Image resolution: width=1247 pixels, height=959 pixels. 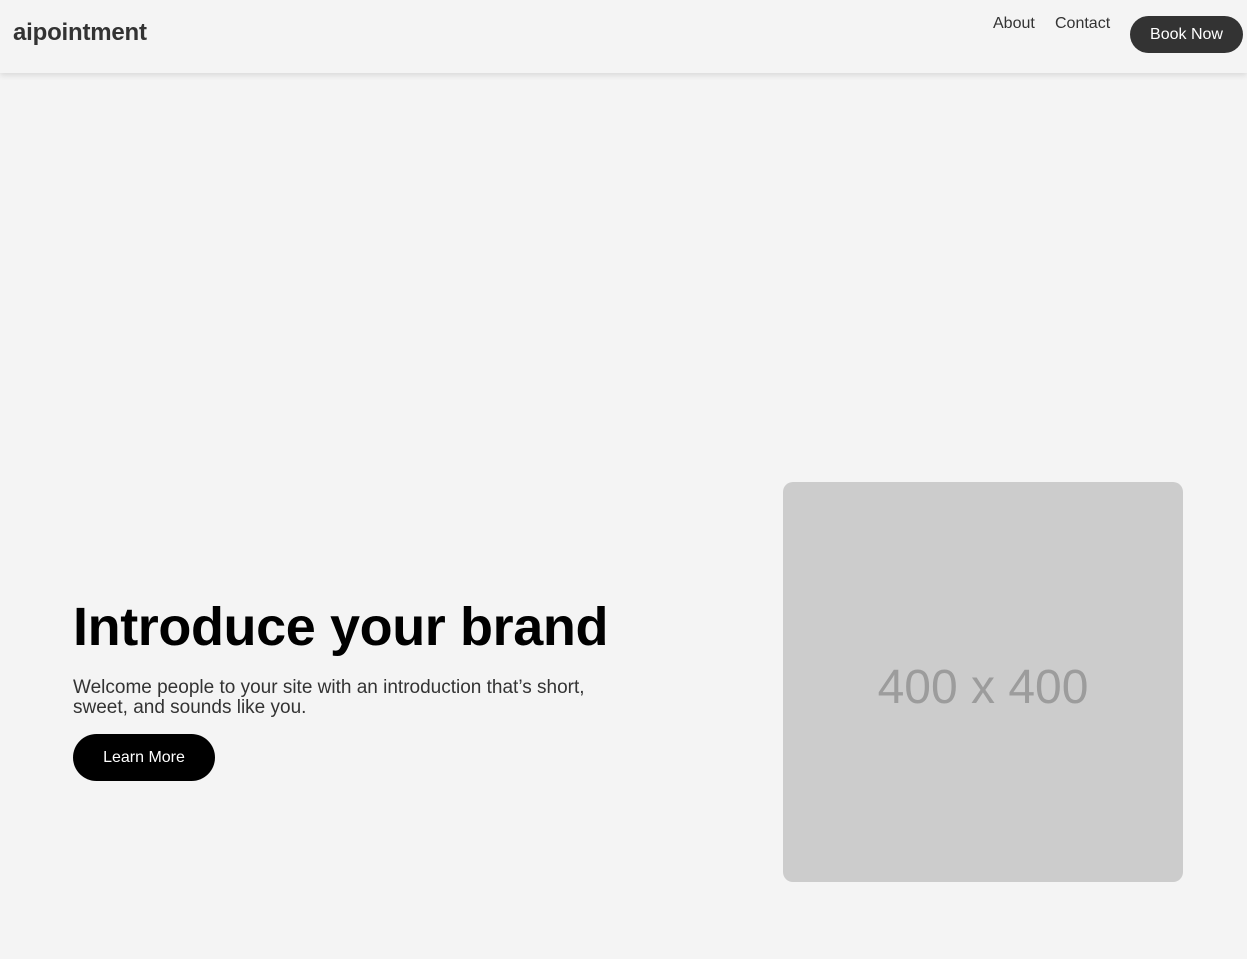 What do you see at coordinates (983, 687) in the screenshot?
I see `placeholder-dimensions-label: 400 x 400` at bounding box center [983, 687].